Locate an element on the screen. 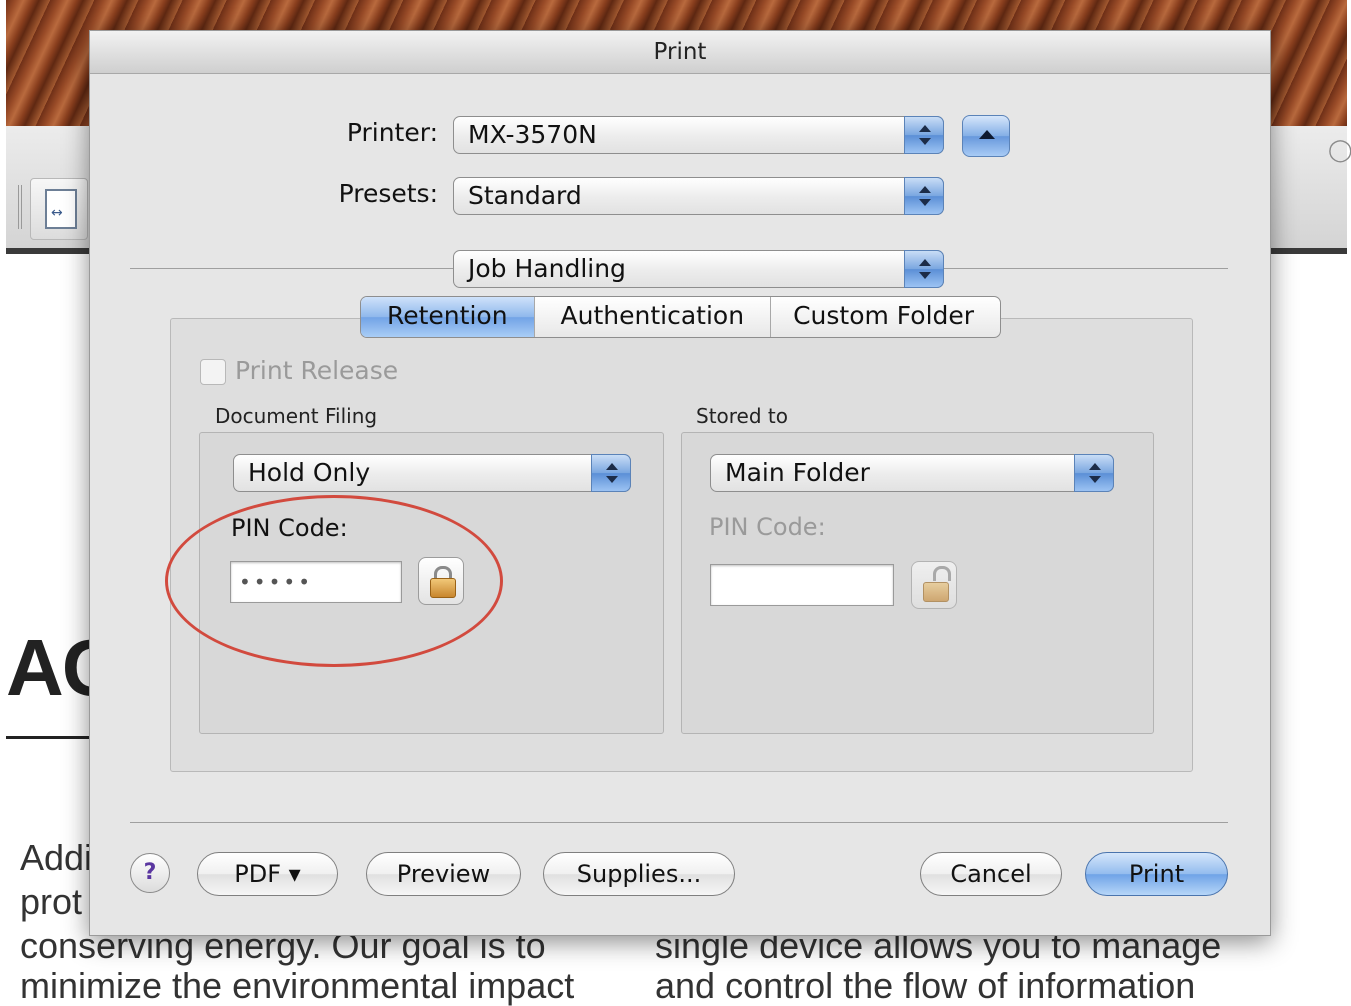 Image resolution: width=1351 pixels, height=1006 pixels. document-filing-select-value: Hold Only is located at coordinates (309, 472).